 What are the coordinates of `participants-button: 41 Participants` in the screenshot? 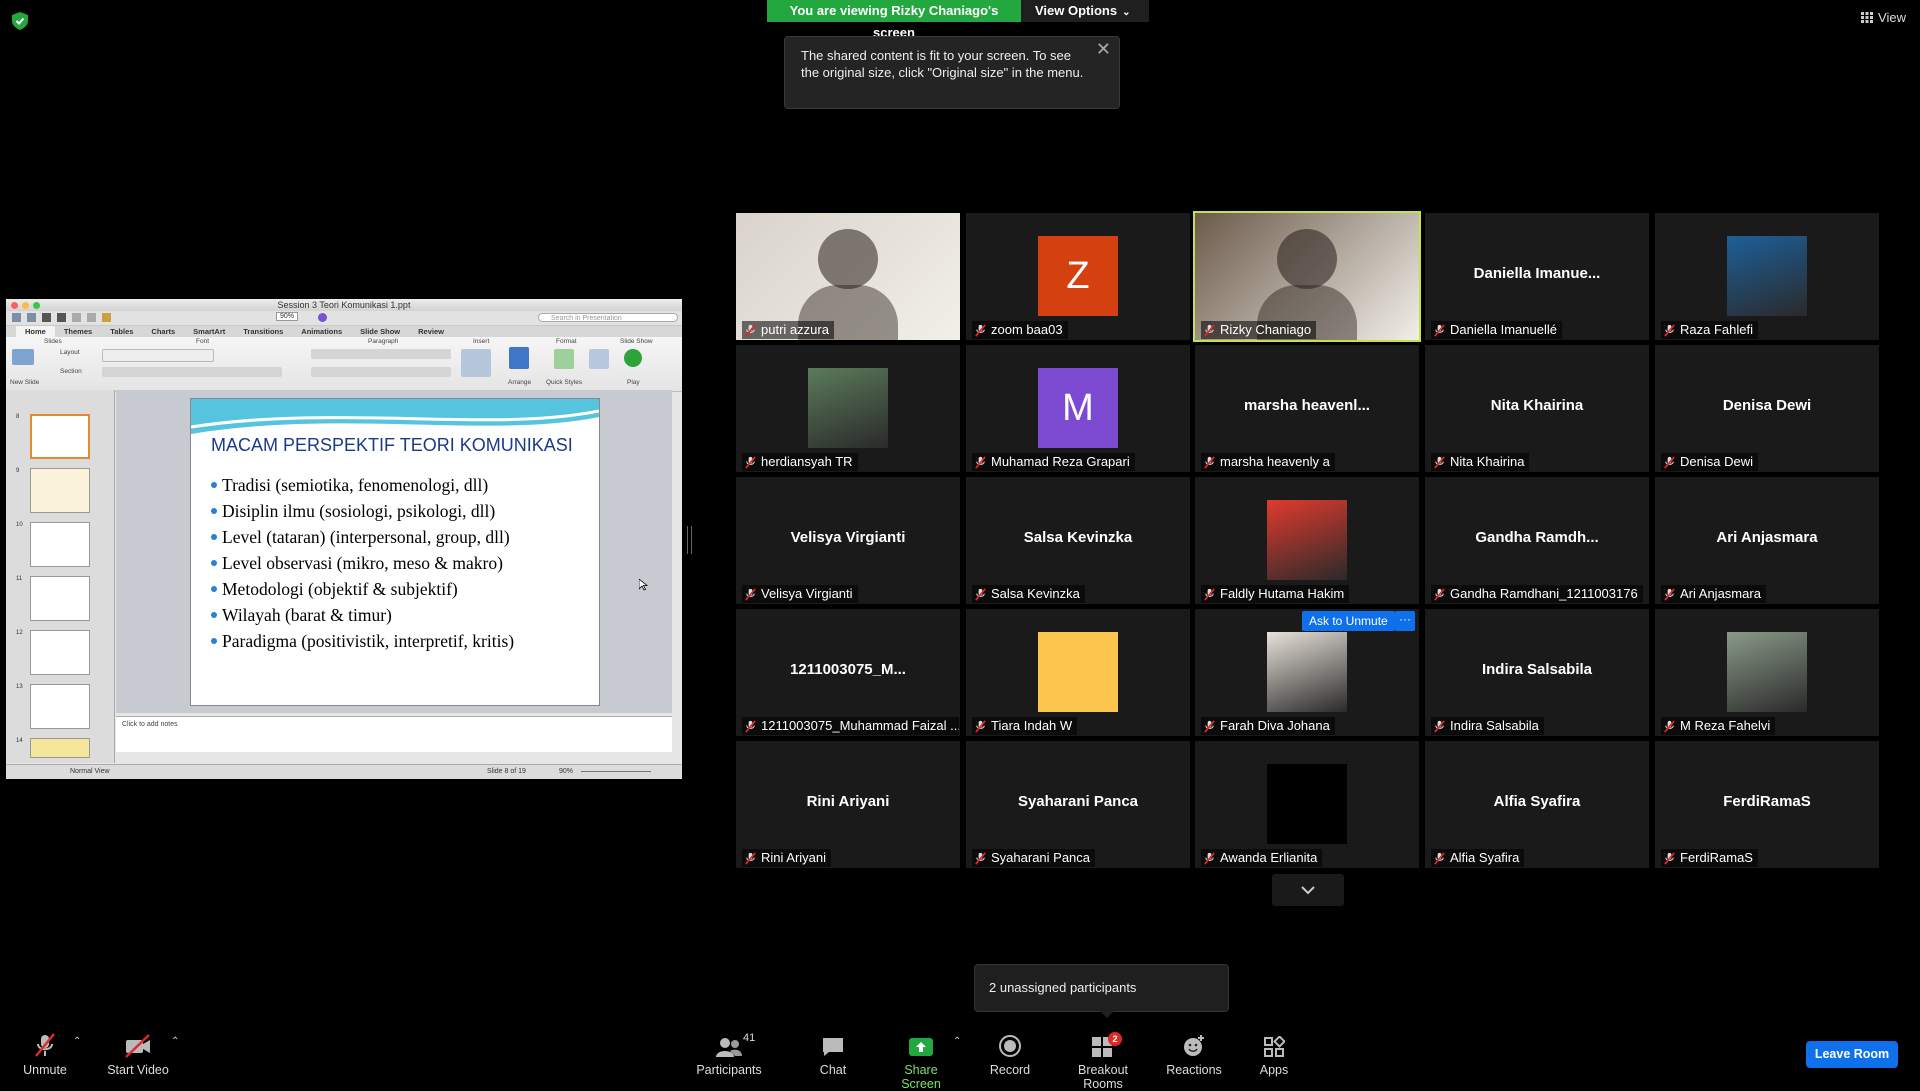 It's located at (729, 1054).